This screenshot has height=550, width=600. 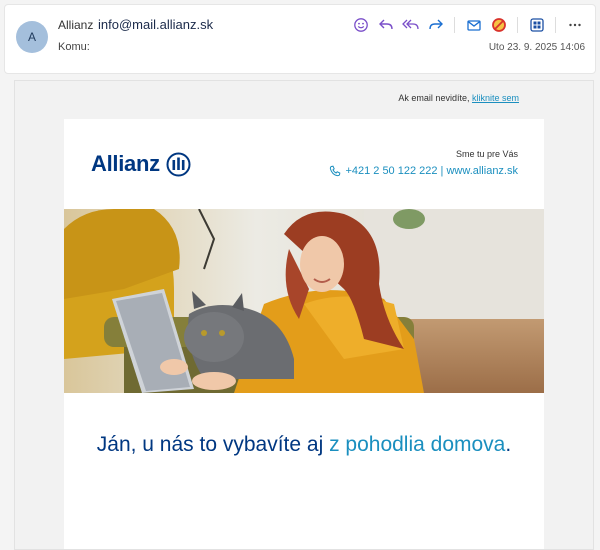 I want to click on forward-button, so click(x=435, y=25).